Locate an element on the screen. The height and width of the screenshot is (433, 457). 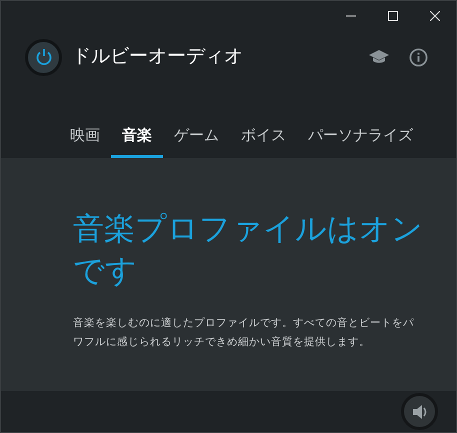
graduation-cap-icon is located at coordinates (379, 57).